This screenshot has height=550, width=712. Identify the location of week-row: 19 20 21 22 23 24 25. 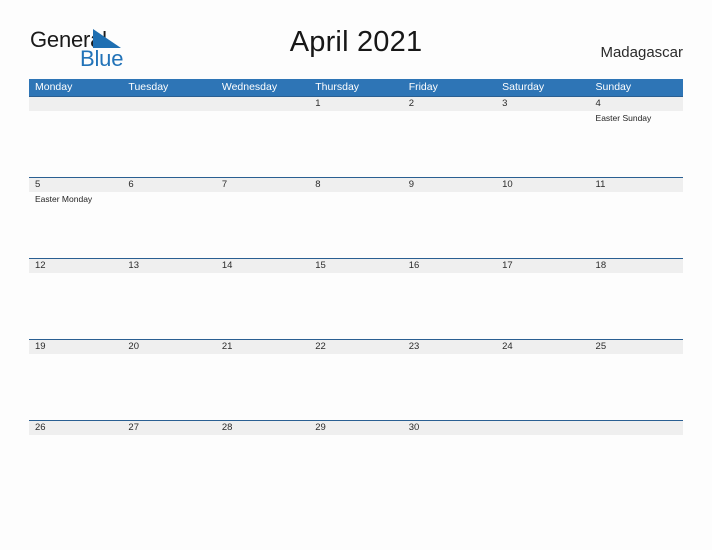
(356, 379).